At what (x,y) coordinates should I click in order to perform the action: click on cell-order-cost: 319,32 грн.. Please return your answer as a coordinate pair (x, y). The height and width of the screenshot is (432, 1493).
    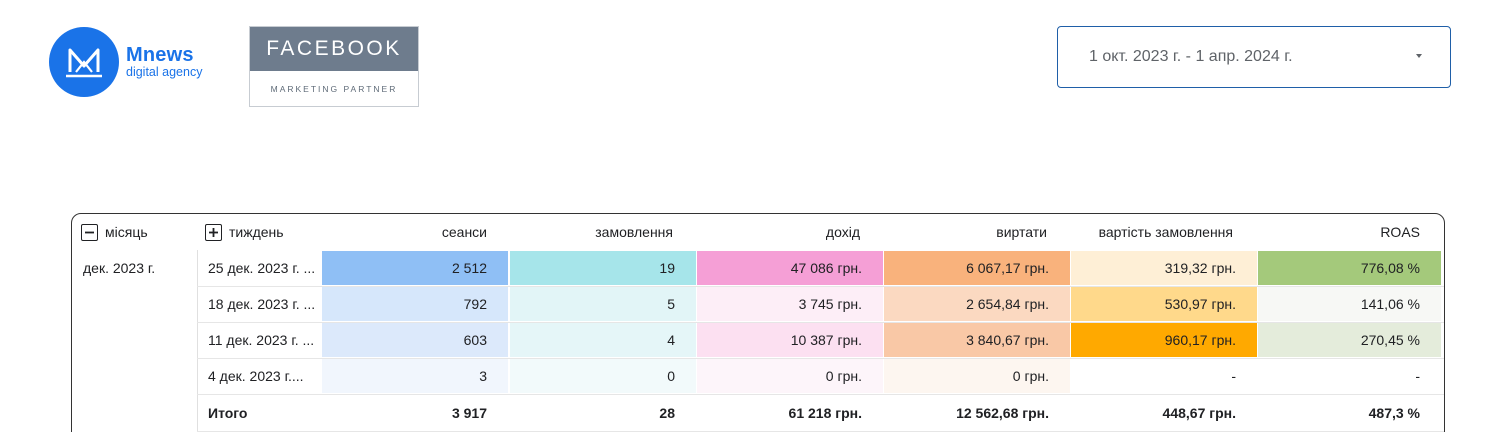
    Looking at the image, I should click on (1164, 268).